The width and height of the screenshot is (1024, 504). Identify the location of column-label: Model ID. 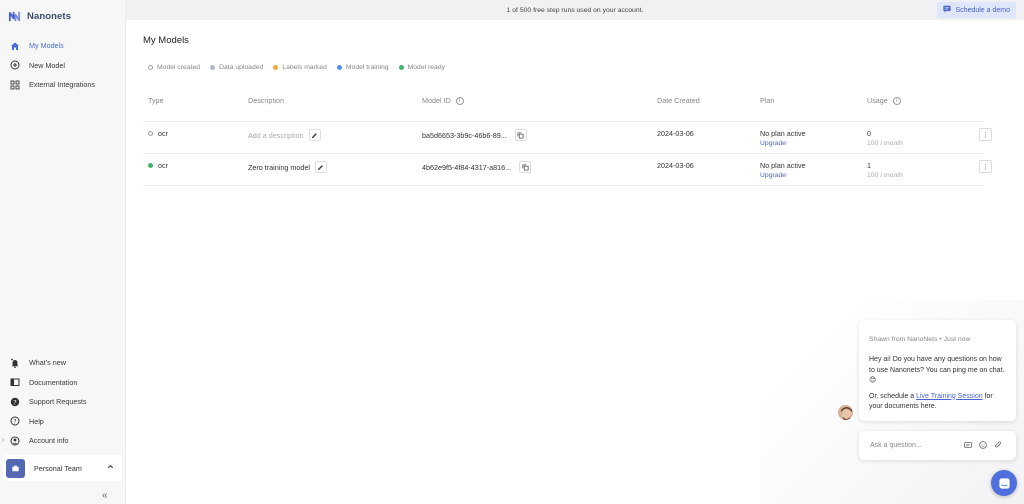
(436, 100).